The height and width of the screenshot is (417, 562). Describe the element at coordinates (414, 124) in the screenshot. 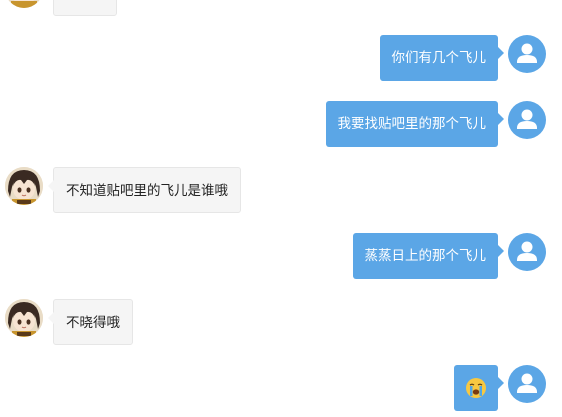

I see `message-bubble: 我要找贴吧里的那个飞儿` at that location.